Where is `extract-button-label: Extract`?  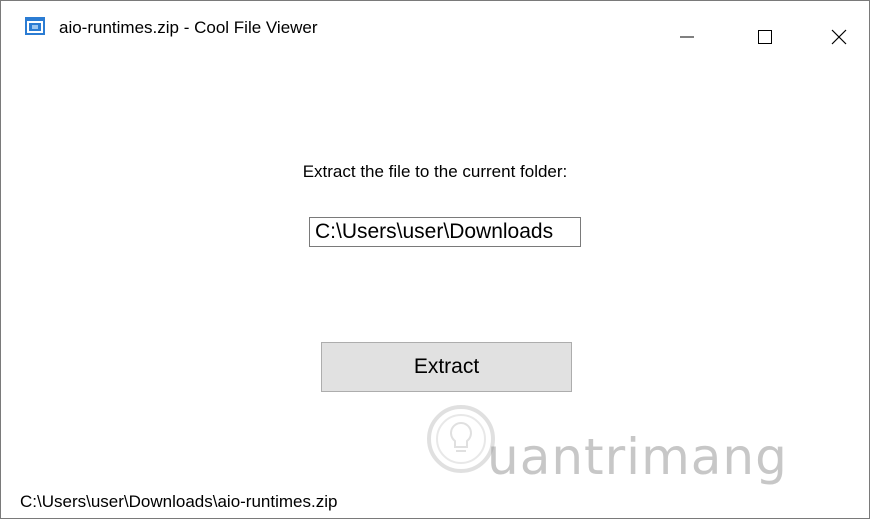 extract-button-label: Extract is located at coordinates (446, 366).